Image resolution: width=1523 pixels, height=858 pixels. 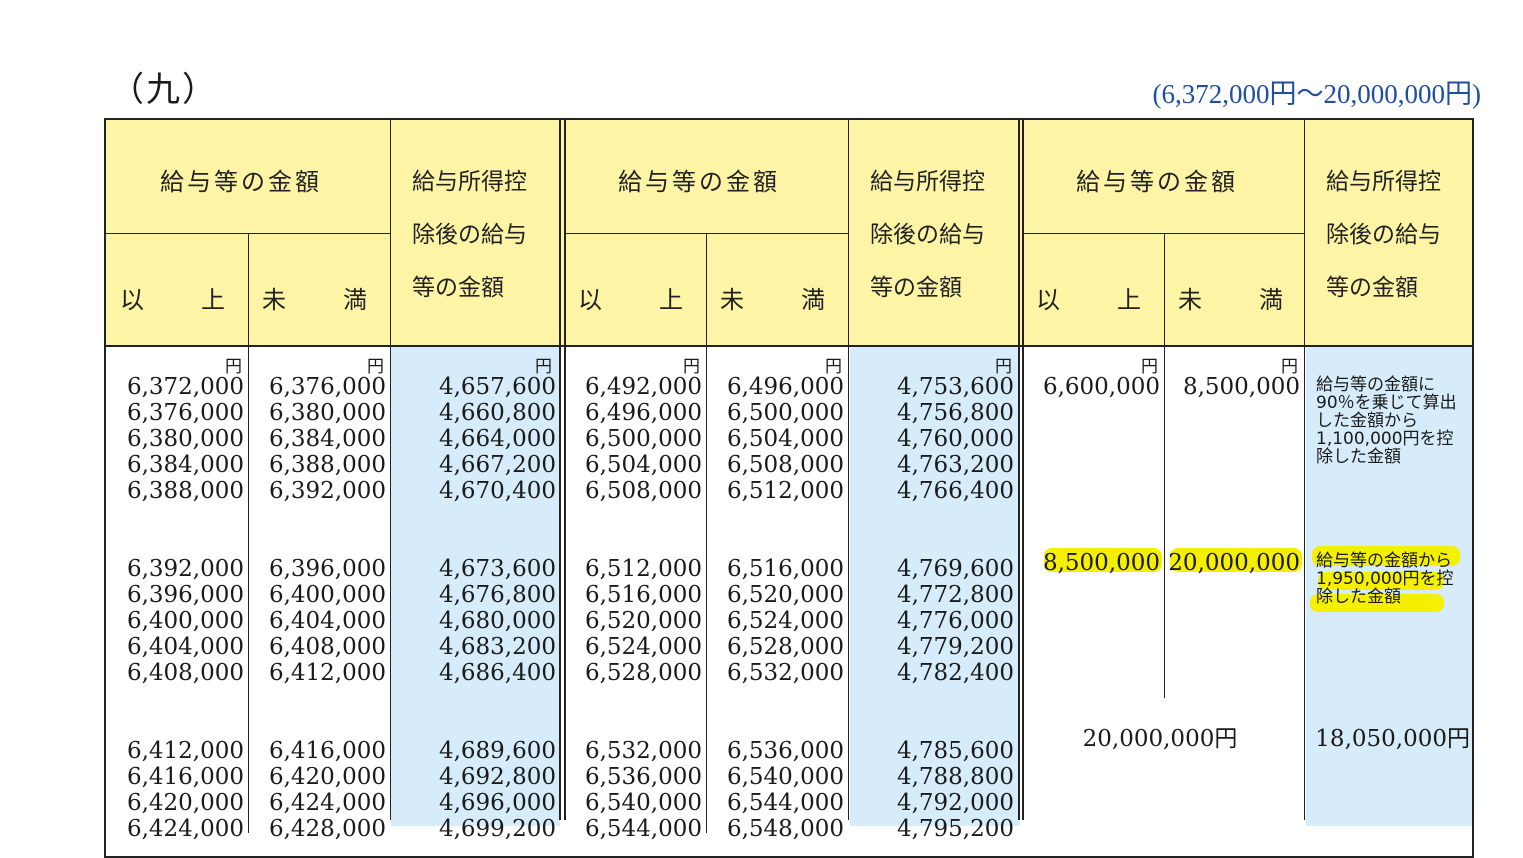 What do you see at coordinates (497, 803) in the screenshot?
I see `table-cell: 4,696,000` at bounding box center [497, 803].